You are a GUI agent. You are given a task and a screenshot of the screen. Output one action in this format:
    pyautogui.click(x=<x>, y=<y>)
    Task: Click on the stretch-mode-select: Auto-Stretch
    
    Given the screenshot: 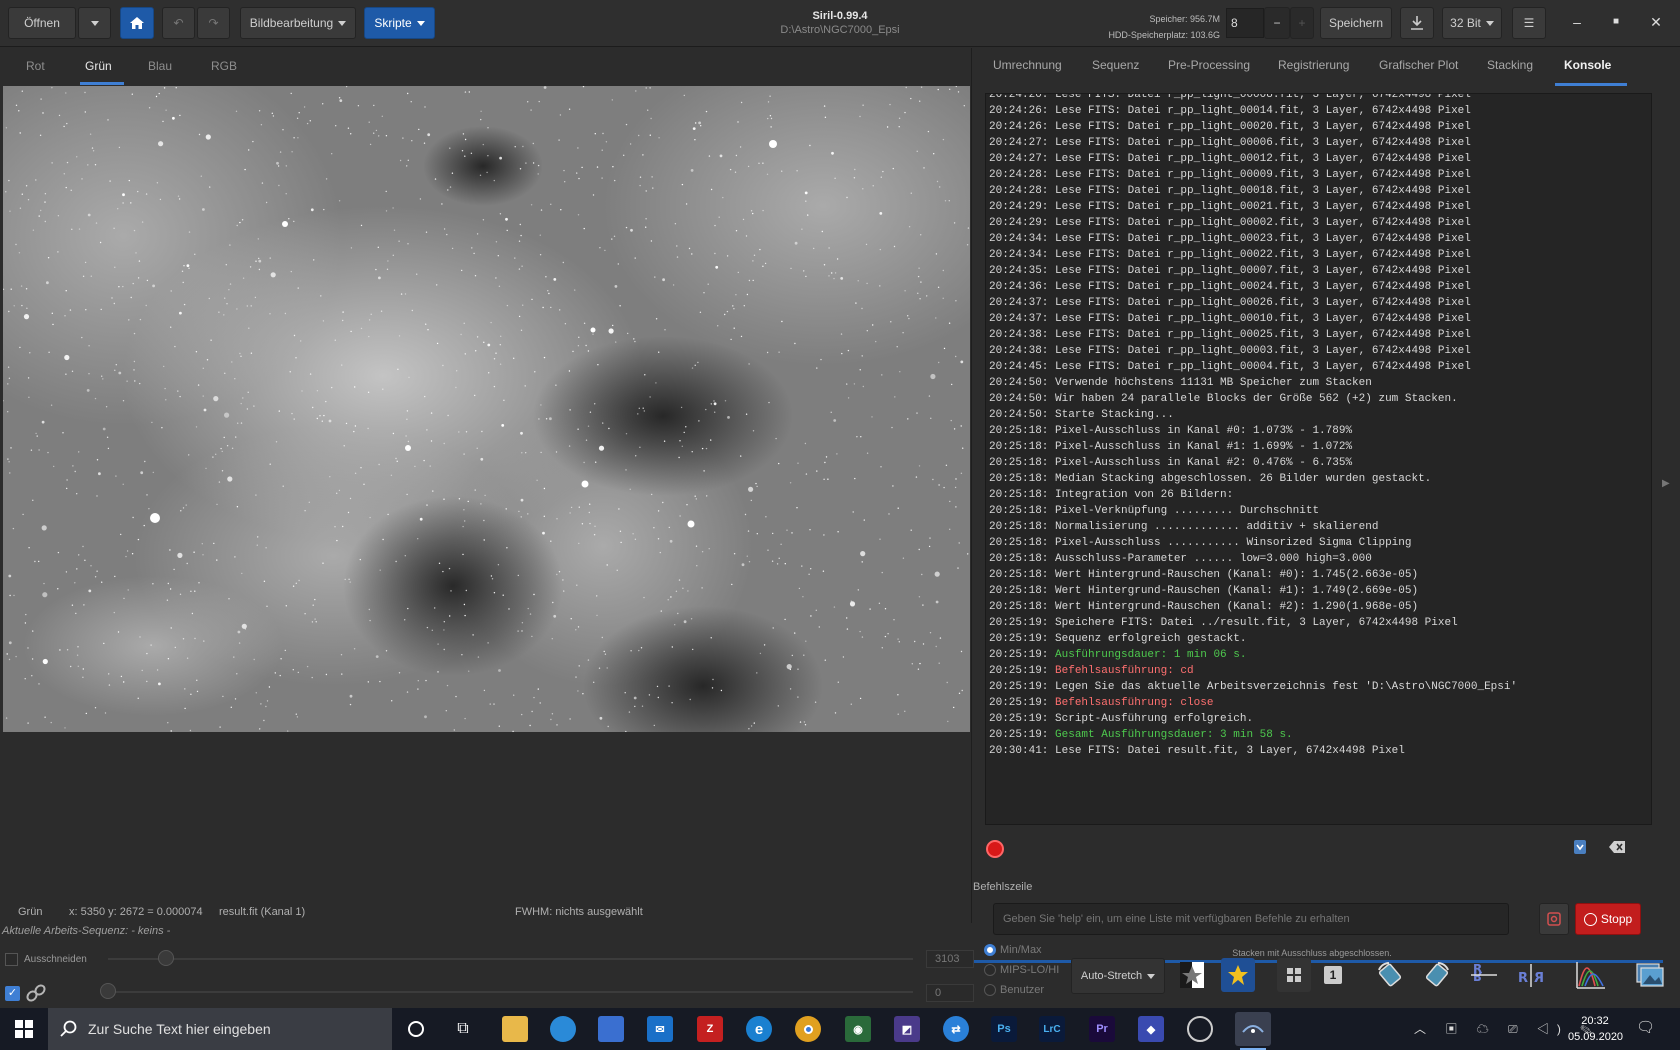 What is the action you would take?
    pyautogui.click(x=1118, y=976)
    